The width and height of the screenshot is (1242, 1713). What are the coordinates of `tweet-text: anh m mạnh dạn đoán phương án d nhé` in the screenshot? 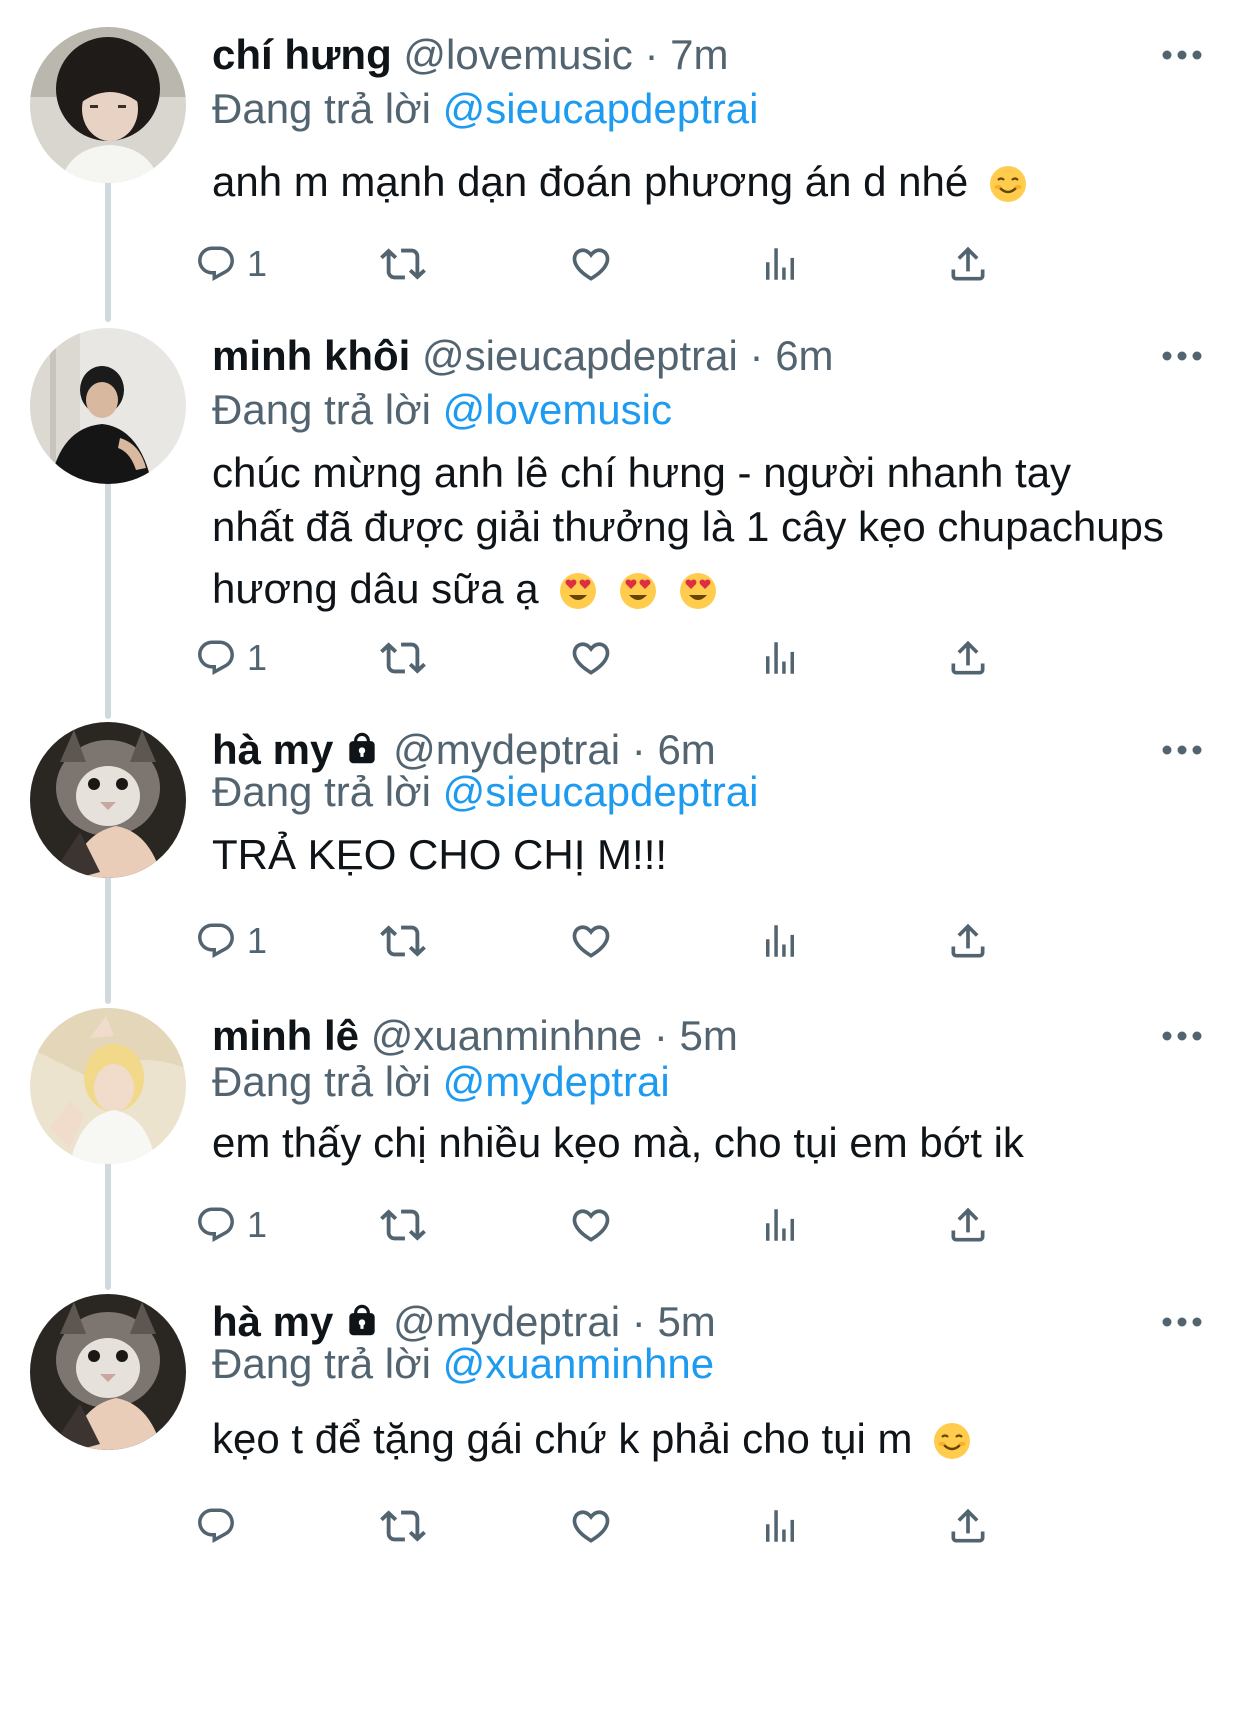 It's located at (707, 186).